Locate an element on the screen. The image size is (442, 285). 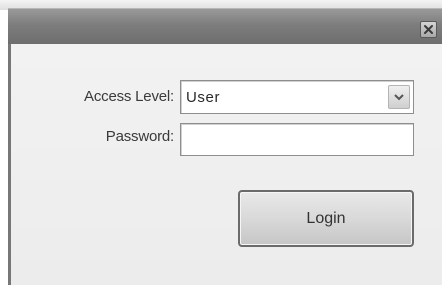
password-label: Password: is located at coordinates (139, 136).